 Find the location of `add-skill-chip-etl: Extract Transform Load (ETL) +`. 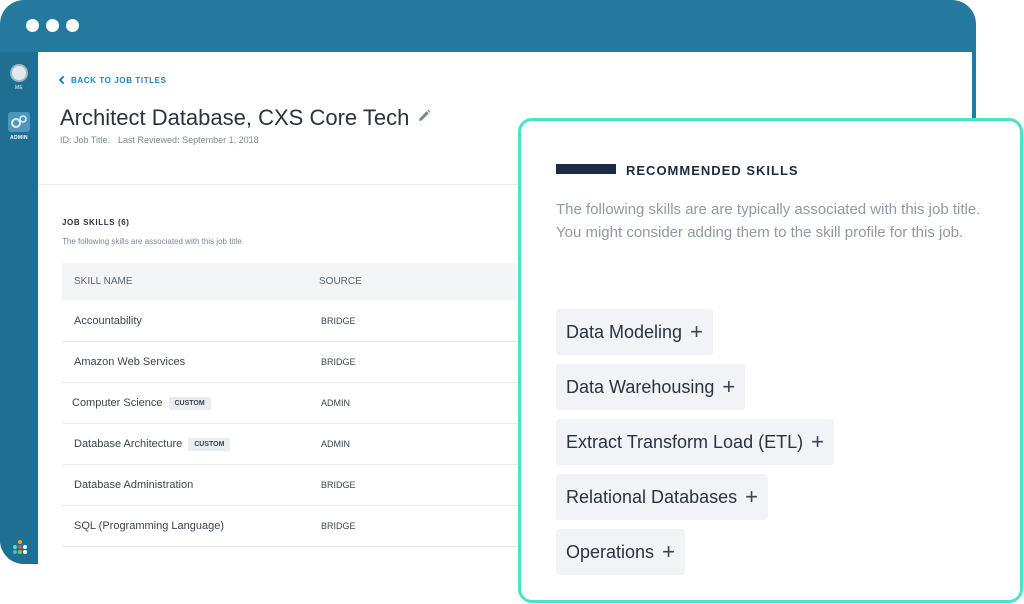

add-skill-chip-etl: Extract Transform Load (ETL) + is located at coordinates (695, 442).